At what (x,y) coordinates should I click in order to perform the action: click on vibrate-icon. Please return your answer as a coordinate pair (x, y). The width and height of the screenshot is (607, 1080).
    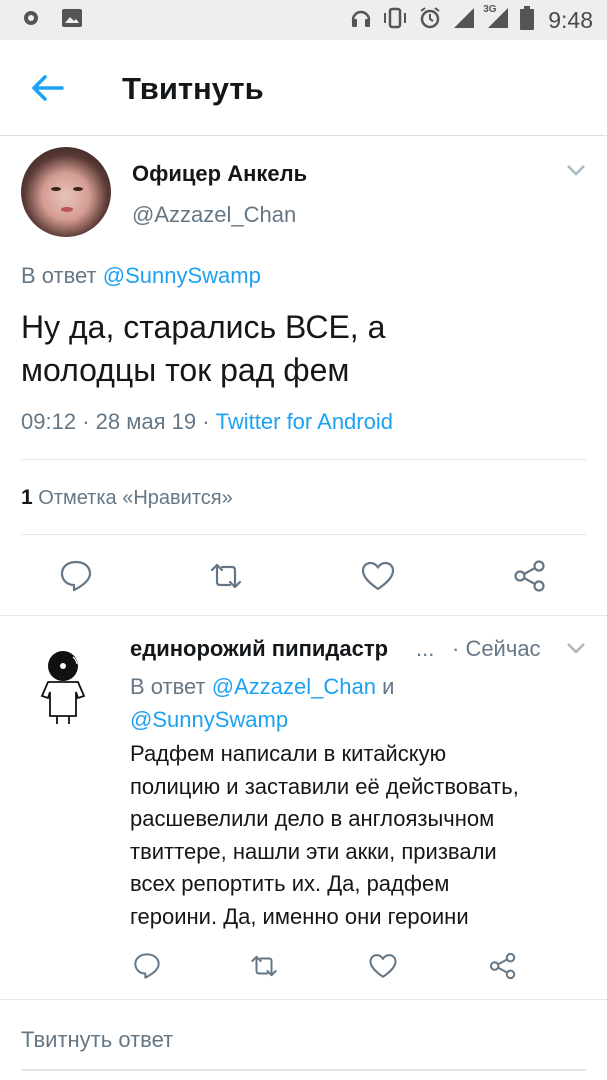
    Looking at the image, I should click on (395, 20).